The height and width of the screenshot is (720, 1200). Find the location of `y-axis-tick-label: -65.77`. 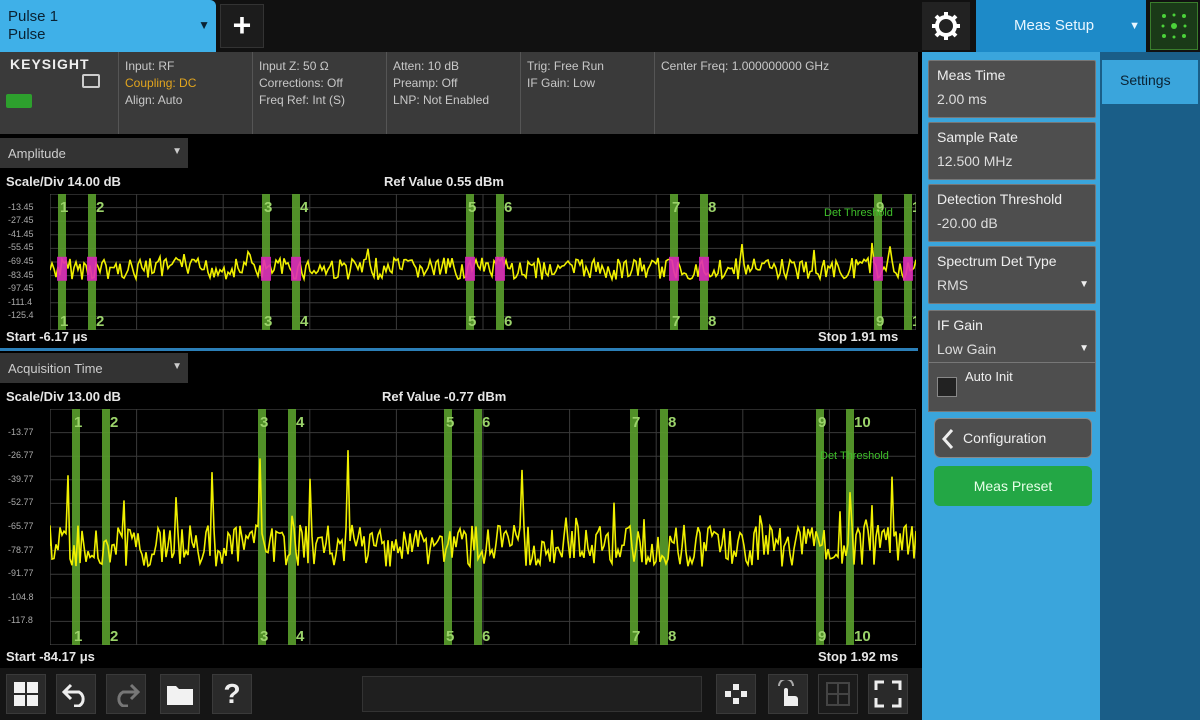

y-axis-tick-label: -65.77 is located at coordinates (21, 526).